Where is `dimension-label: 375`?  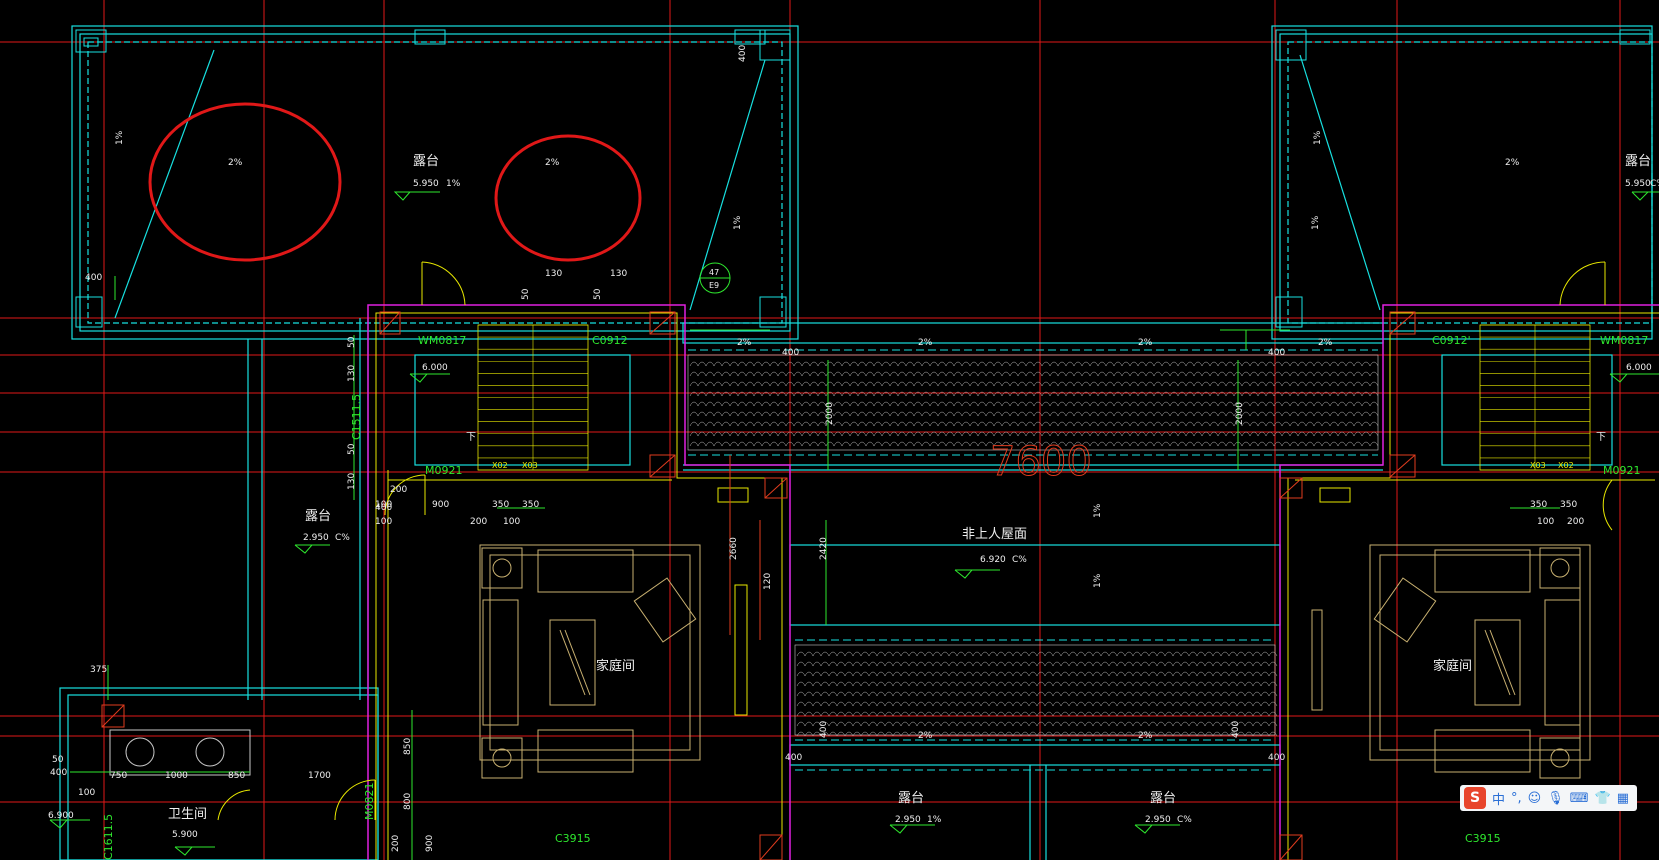
dimension-label: 375 is located at coordinates (98, 670).